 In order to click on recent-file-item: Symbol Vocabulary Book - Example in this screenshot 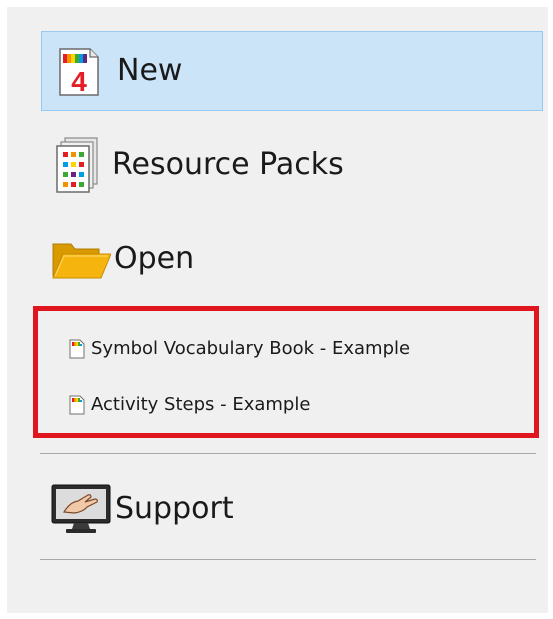, I will do `click(239, 349)`.